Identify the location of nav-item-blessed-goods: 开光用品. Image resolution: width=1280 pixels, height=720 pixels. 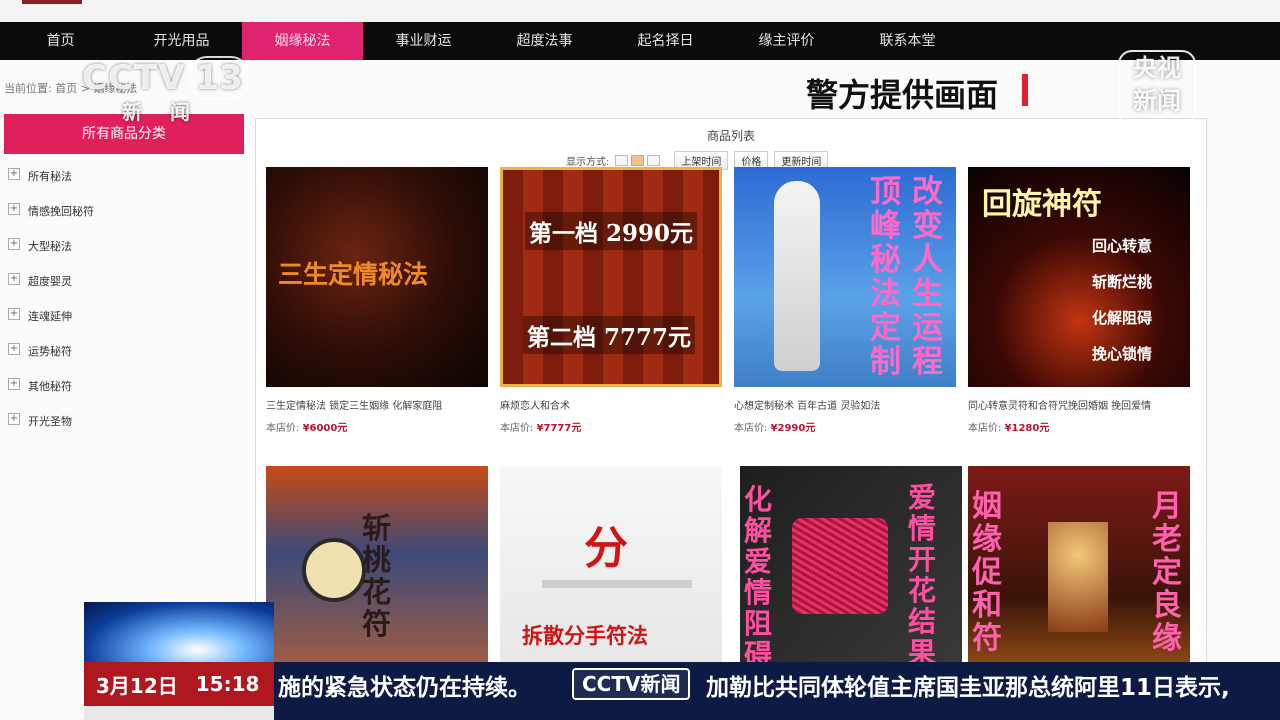
(181, 41).